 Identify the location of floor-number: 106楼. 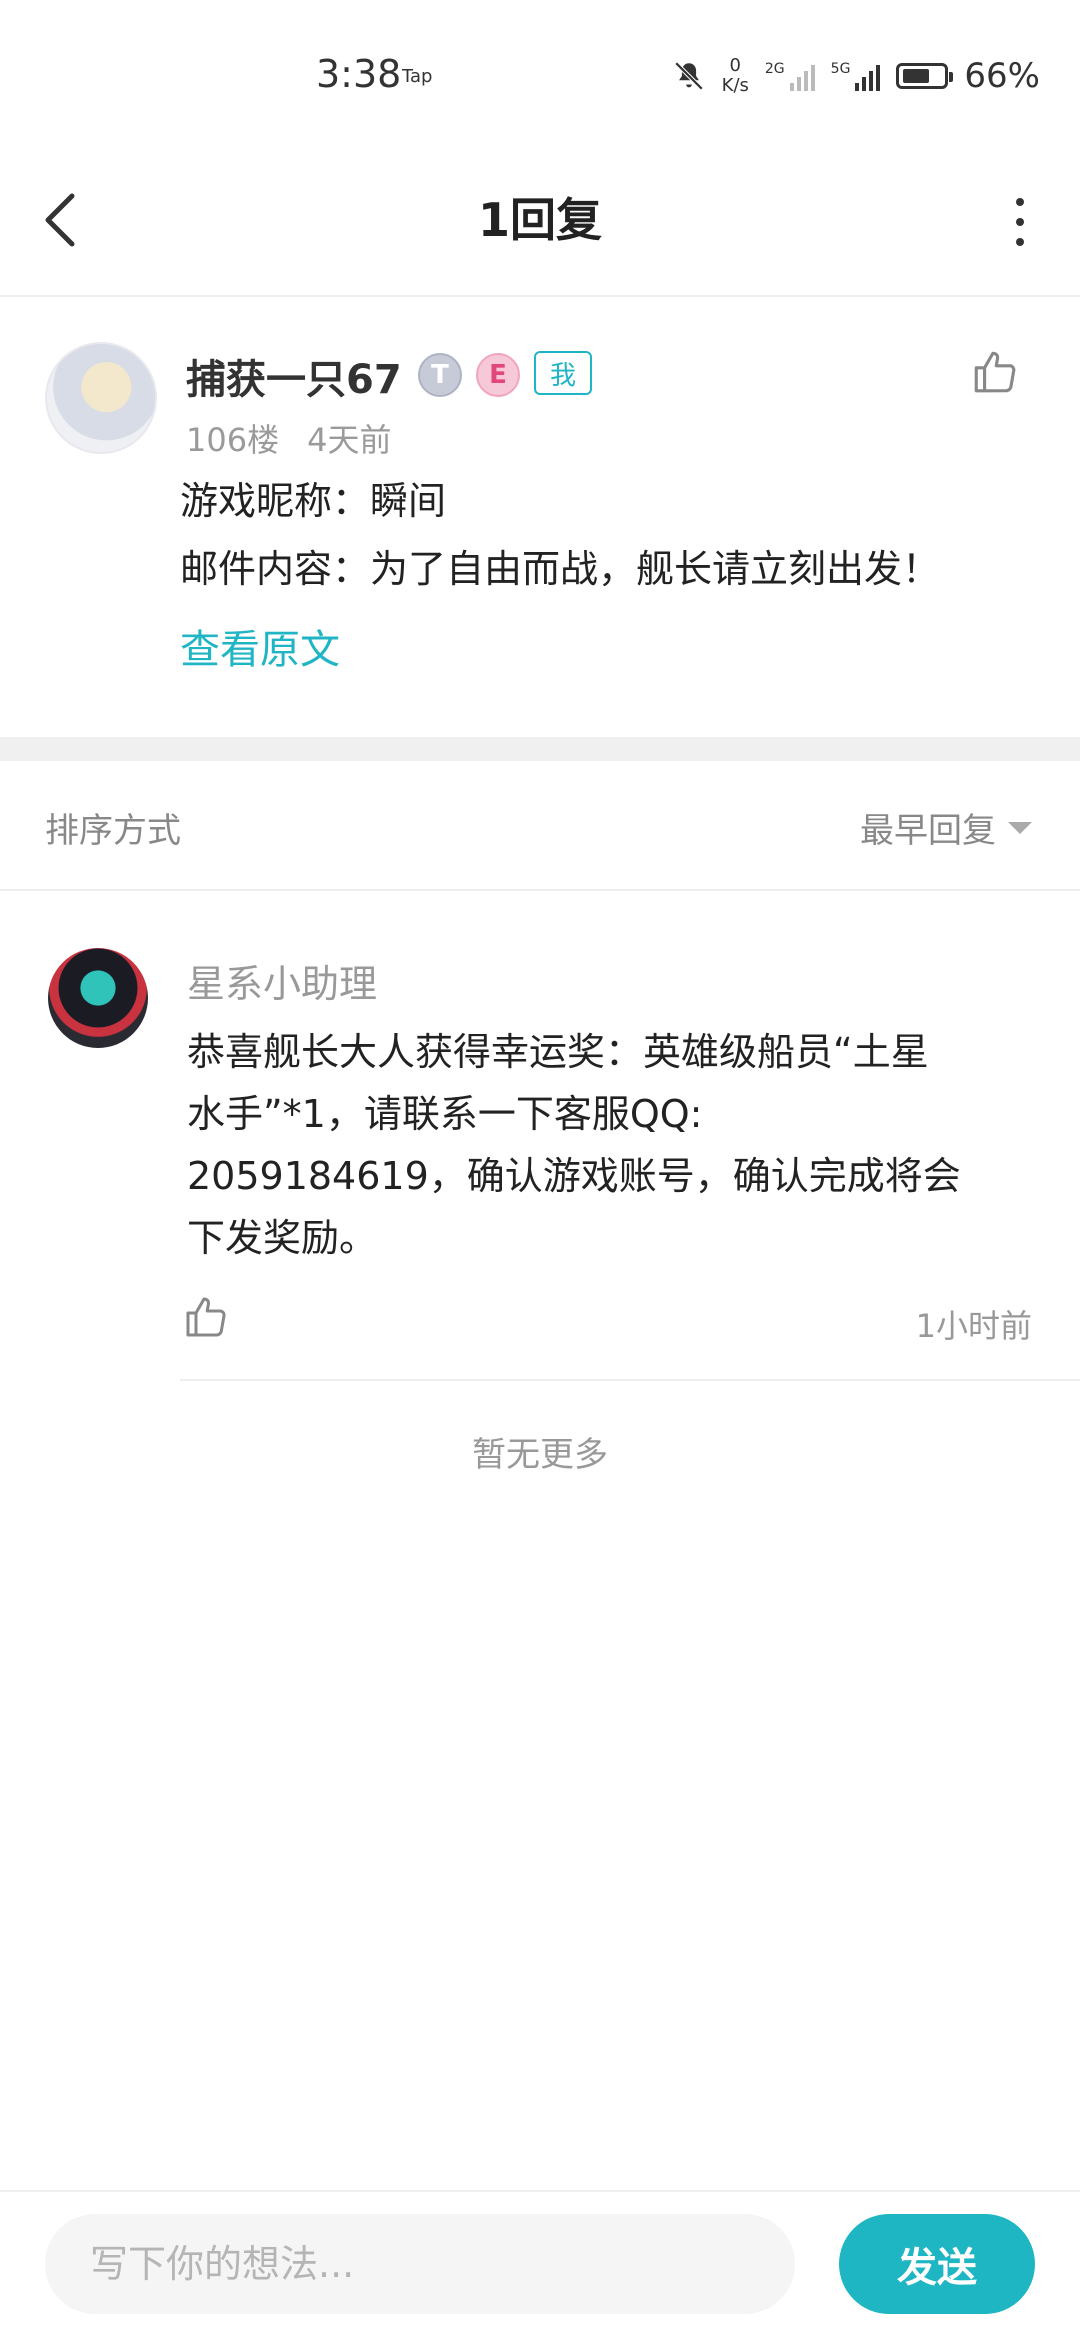
(233, 440).